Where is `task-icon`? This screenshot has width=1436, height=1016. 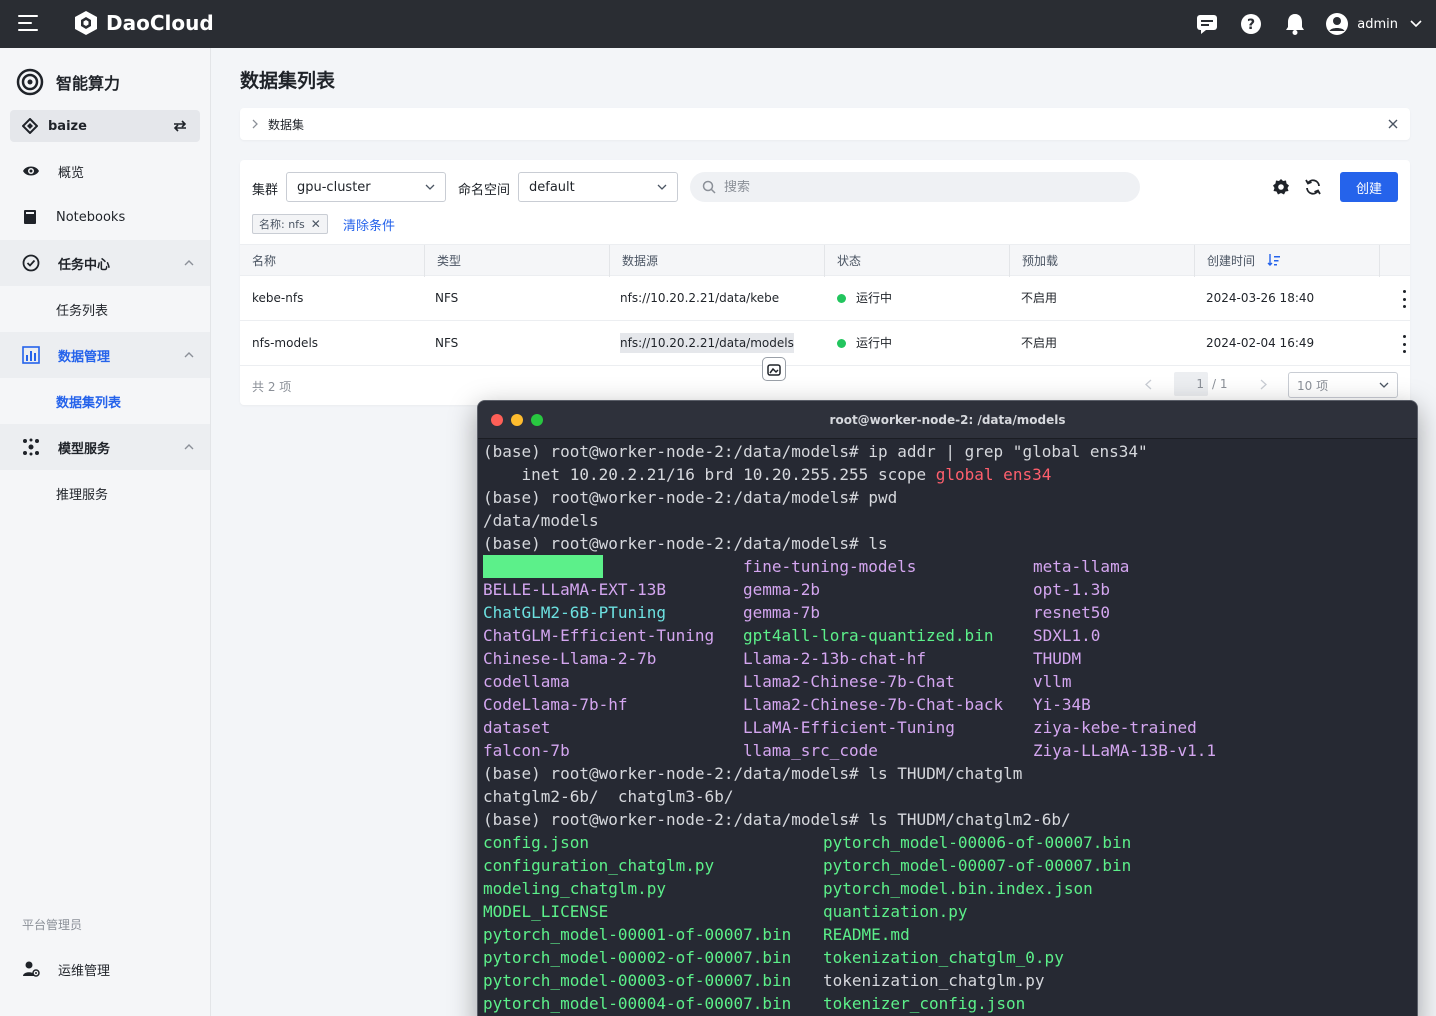 task-icon is located at coordinates (31, 263).